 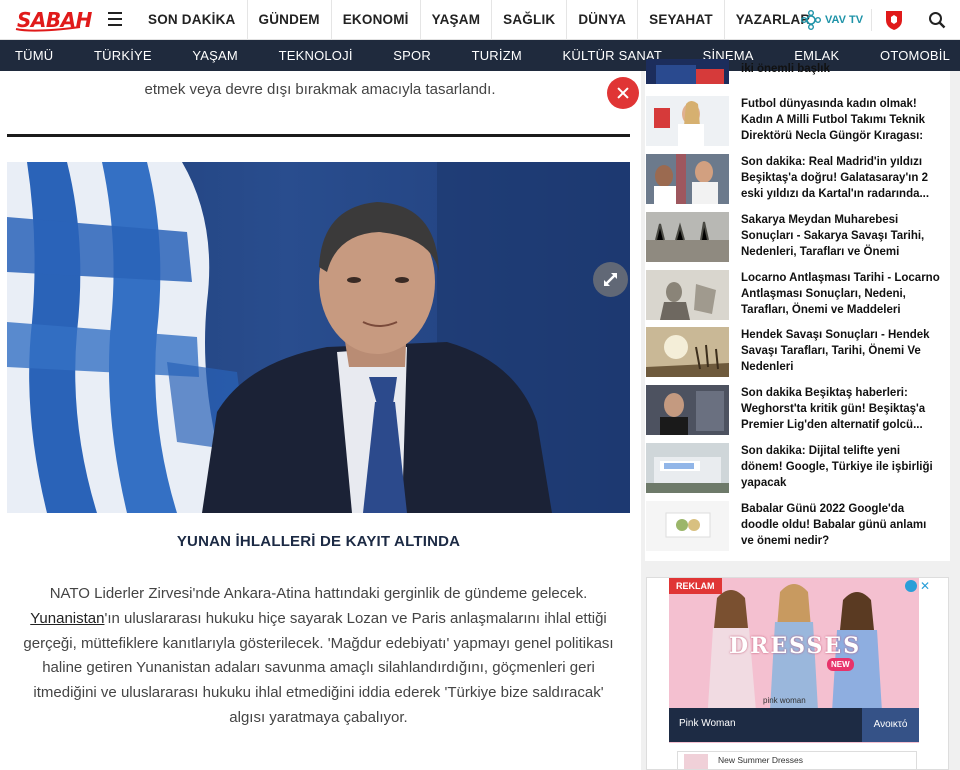 I want to click on ad-info-icon, so click(x=911, y=586).